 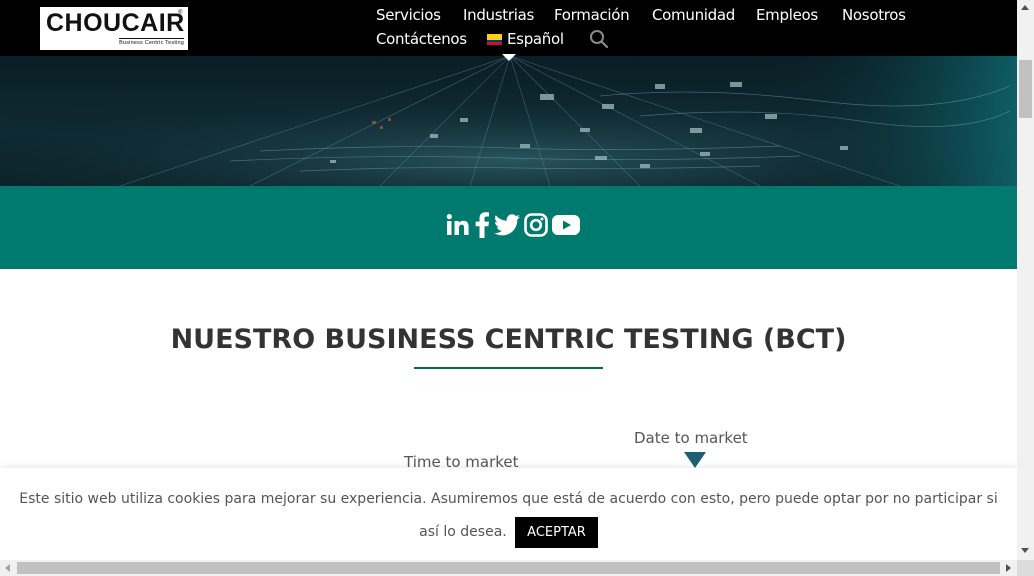 I want to click on linkedin-icon, so click(x=458, y=227).